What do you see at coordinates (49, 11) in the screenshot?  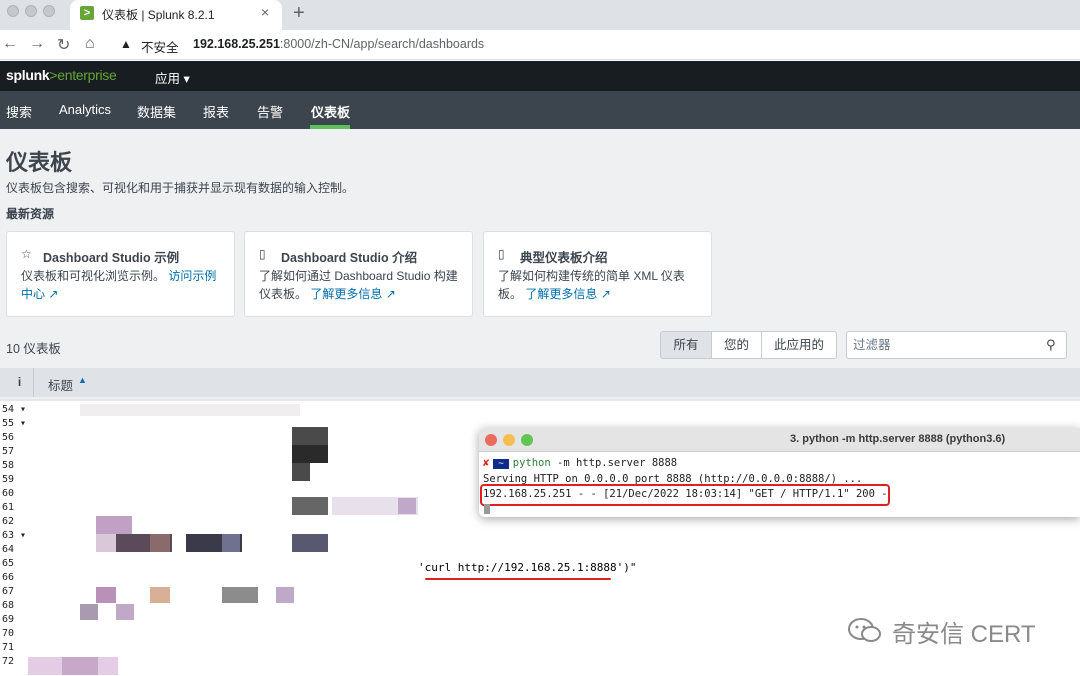 I see `window-maximize-dot` at bounding box center [49, 11].